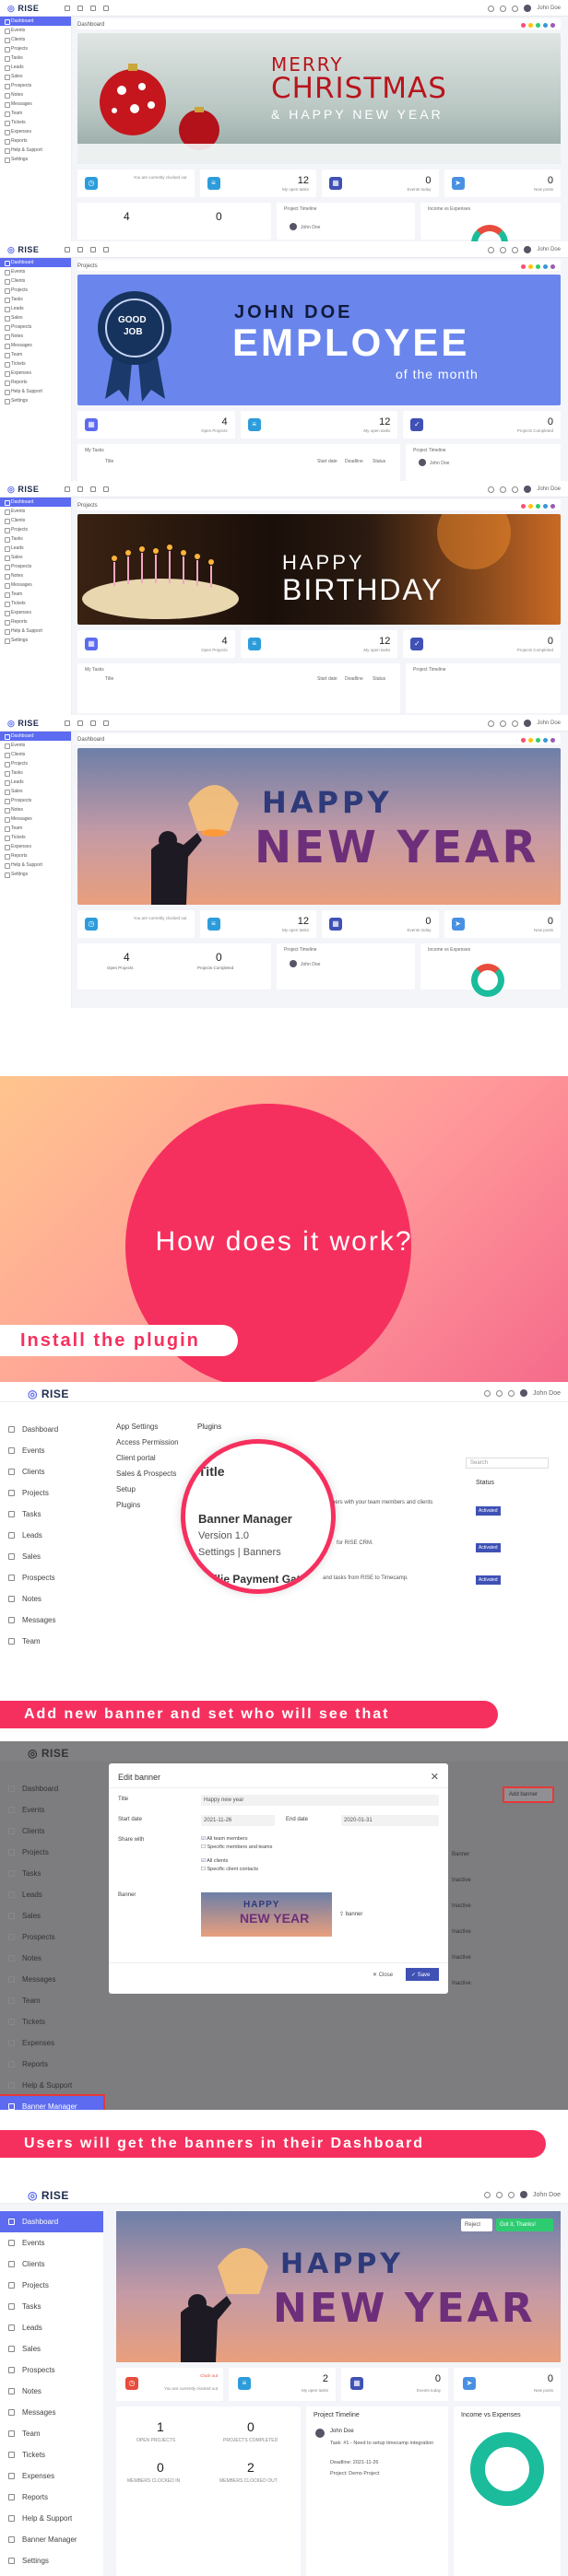  Describe the element at coordinates (236, 1848) in the screenshot. I see `opt-specific-members: ☐ Specific members and teams` at that location.